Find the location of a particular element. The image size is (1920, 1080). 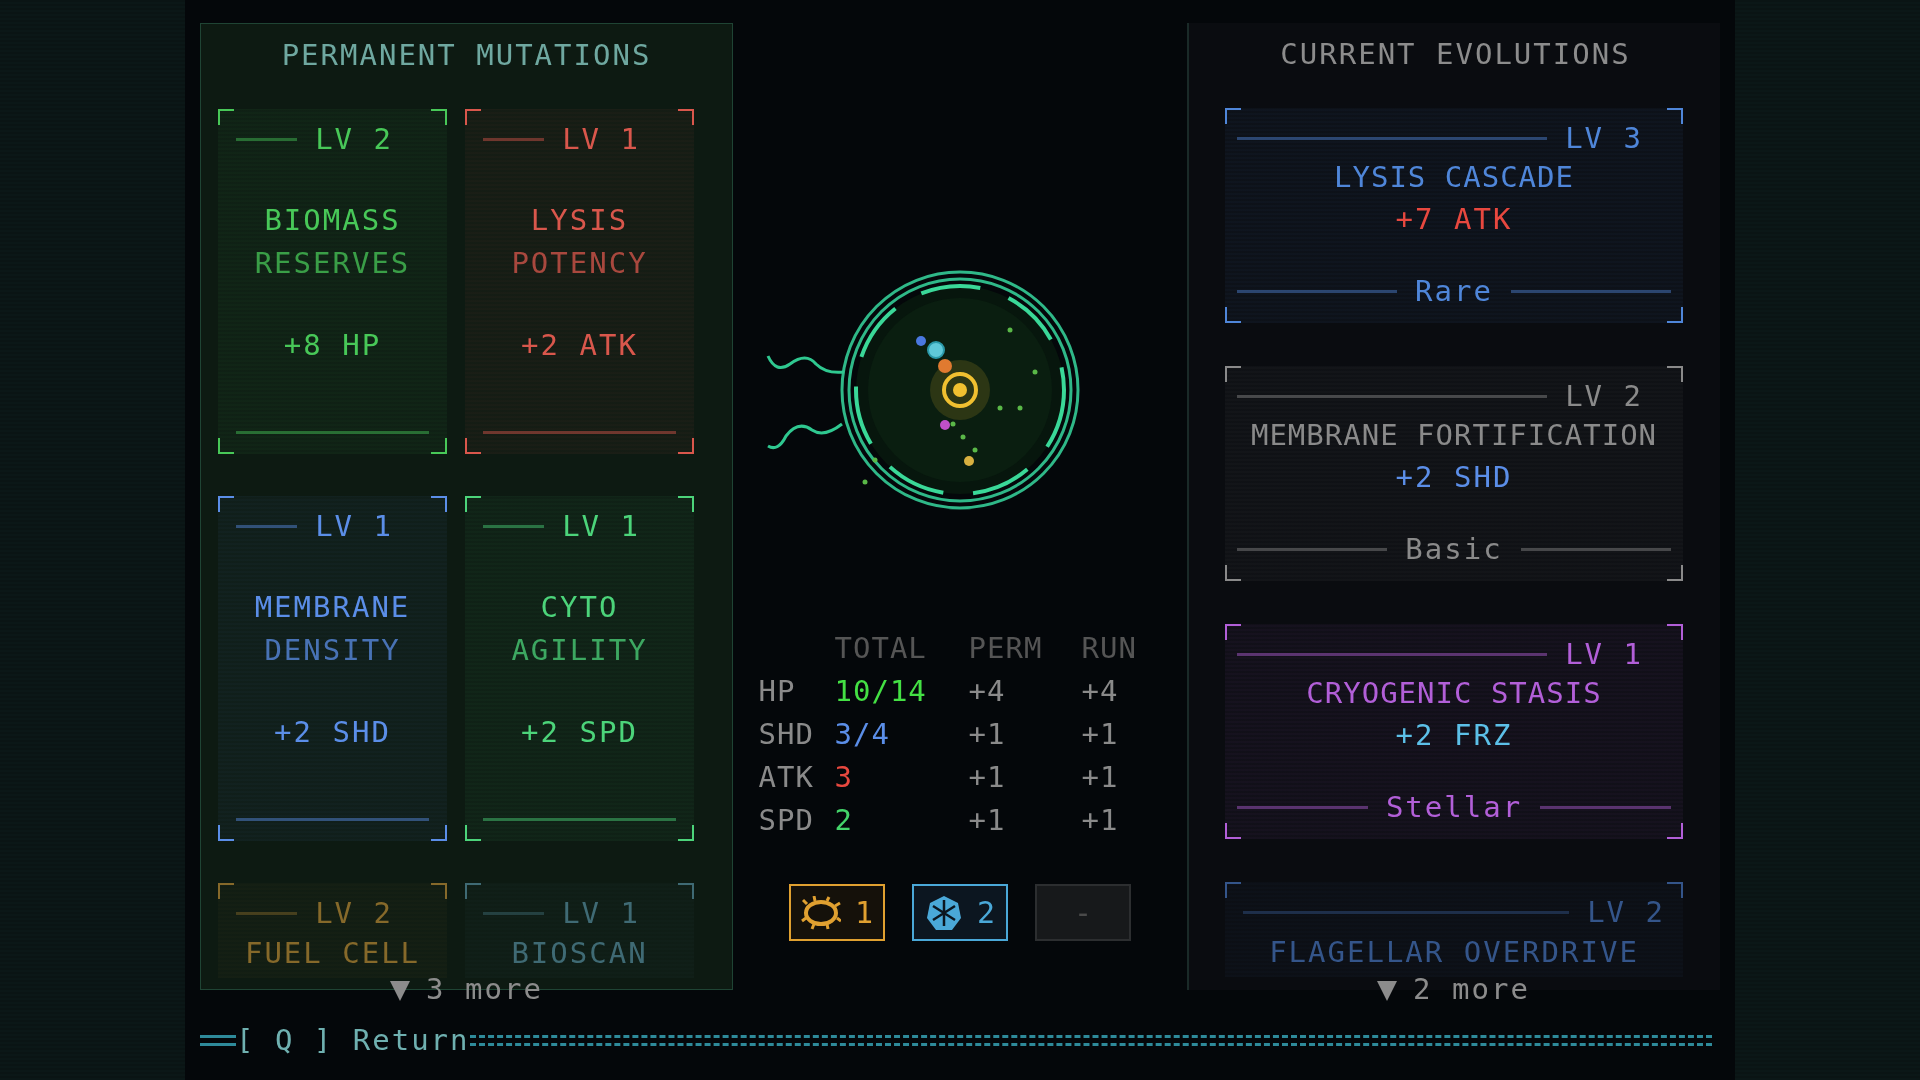

effect-label: +2 SPD is located at coordinates (579, 732).